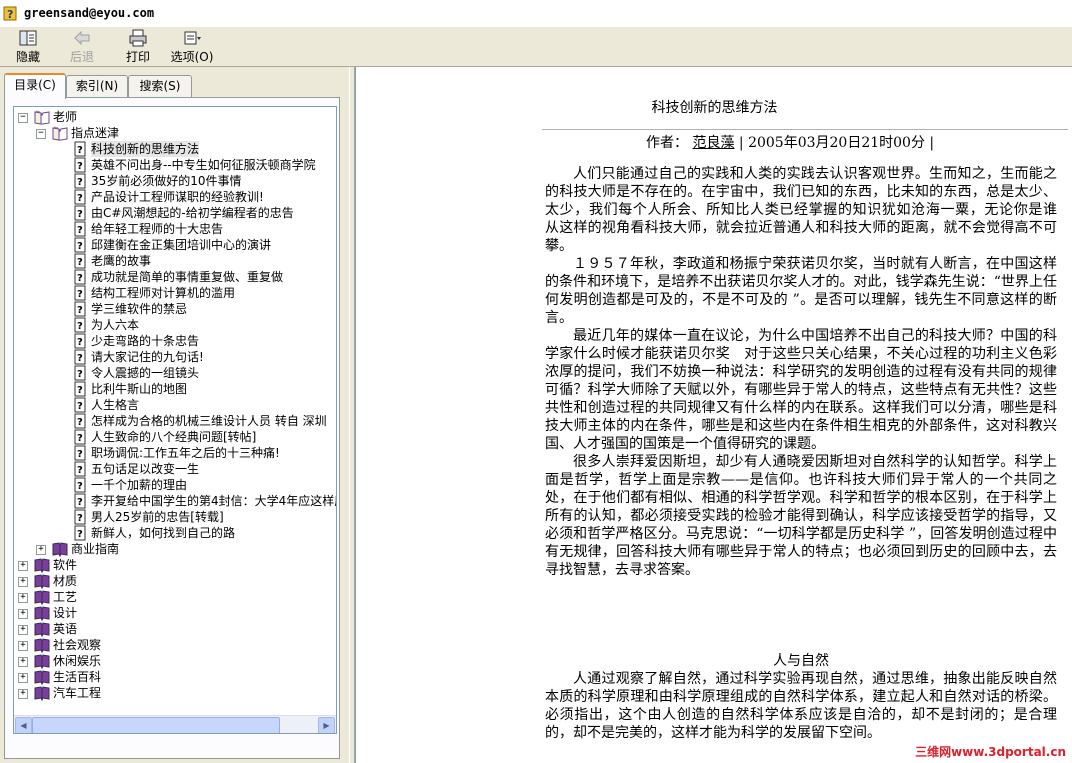 The image size is (1072, 763). I want to click on section-title: 人与自然, so click(801, 661).